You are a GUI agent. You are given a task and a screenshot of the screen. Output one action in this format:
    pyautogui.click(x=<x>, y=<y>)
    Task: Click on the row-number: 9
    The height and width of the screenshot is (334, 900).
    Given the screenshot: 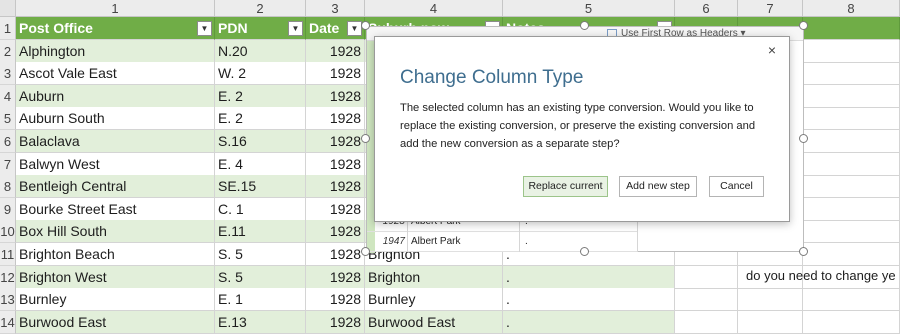 What is the action you would take?
    pyautogui.click(x=8, y=209)
    